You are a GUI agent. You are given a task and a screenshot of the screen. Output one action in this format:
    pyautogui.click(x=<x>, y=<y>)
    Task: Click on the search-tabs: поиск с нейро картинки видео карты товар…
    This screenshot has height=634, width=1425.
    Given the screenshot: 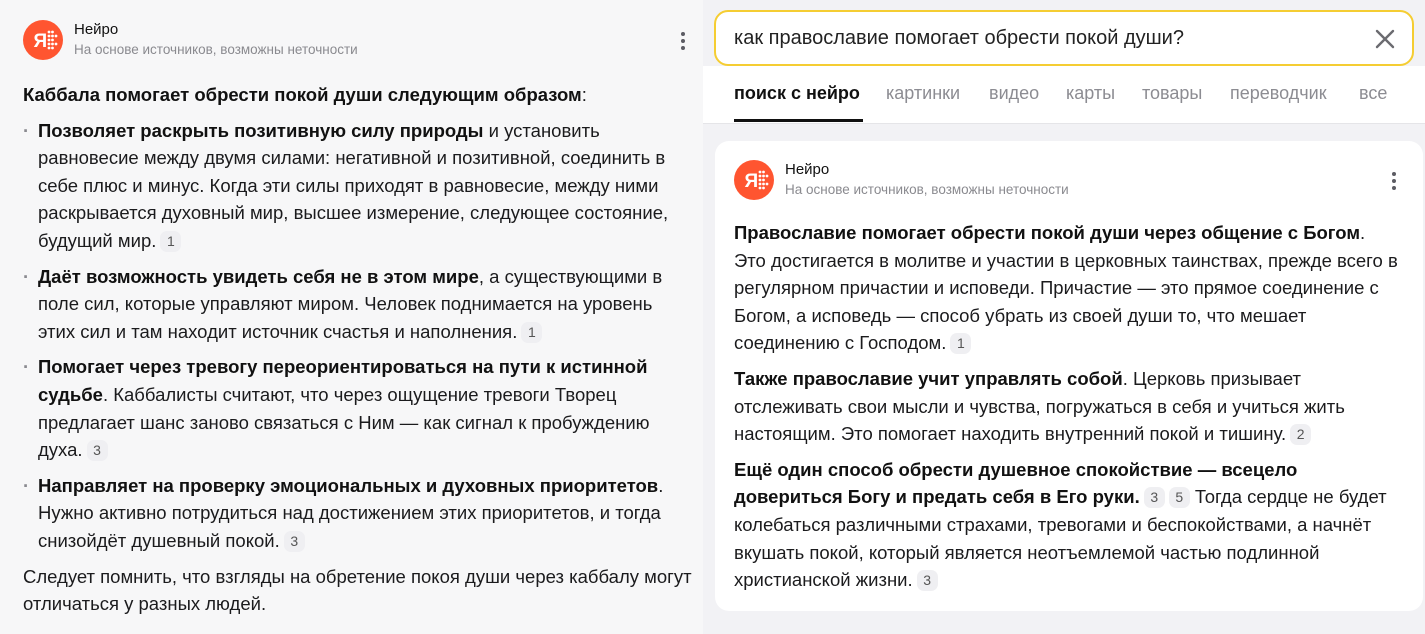 What is the action you would take?
    pyautogui.click(x=1064, y=95)
    